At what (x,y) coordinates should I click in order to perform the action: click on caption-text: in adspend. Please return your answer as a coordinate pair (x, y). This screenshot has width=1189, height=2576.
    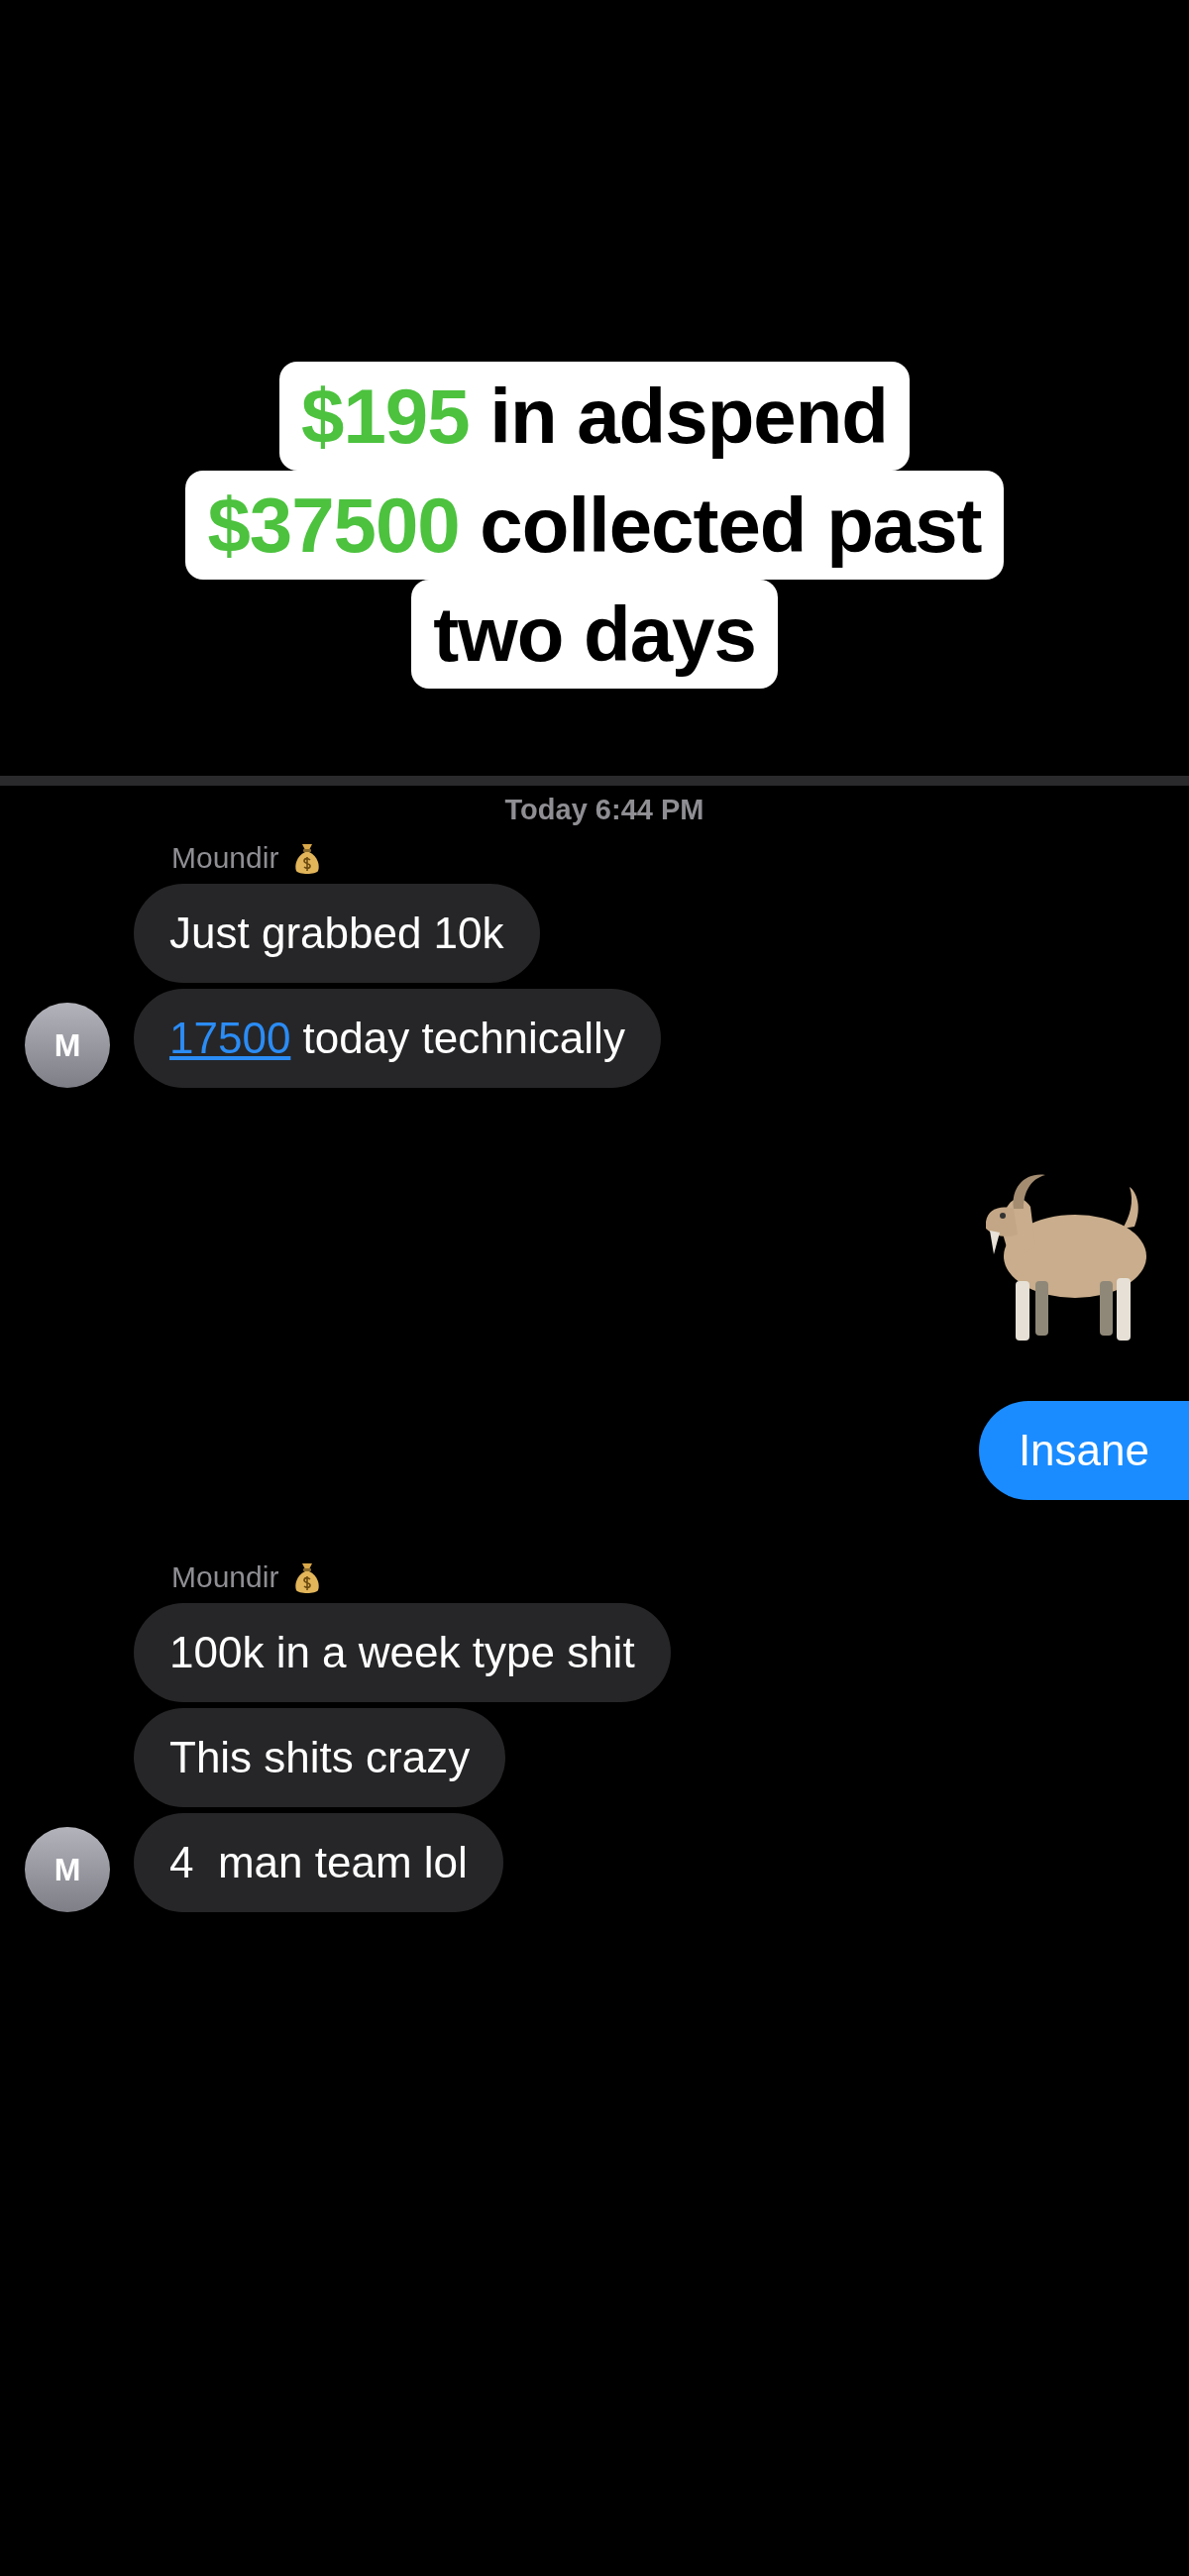
    Looking at the image, I should click on (688, 417).